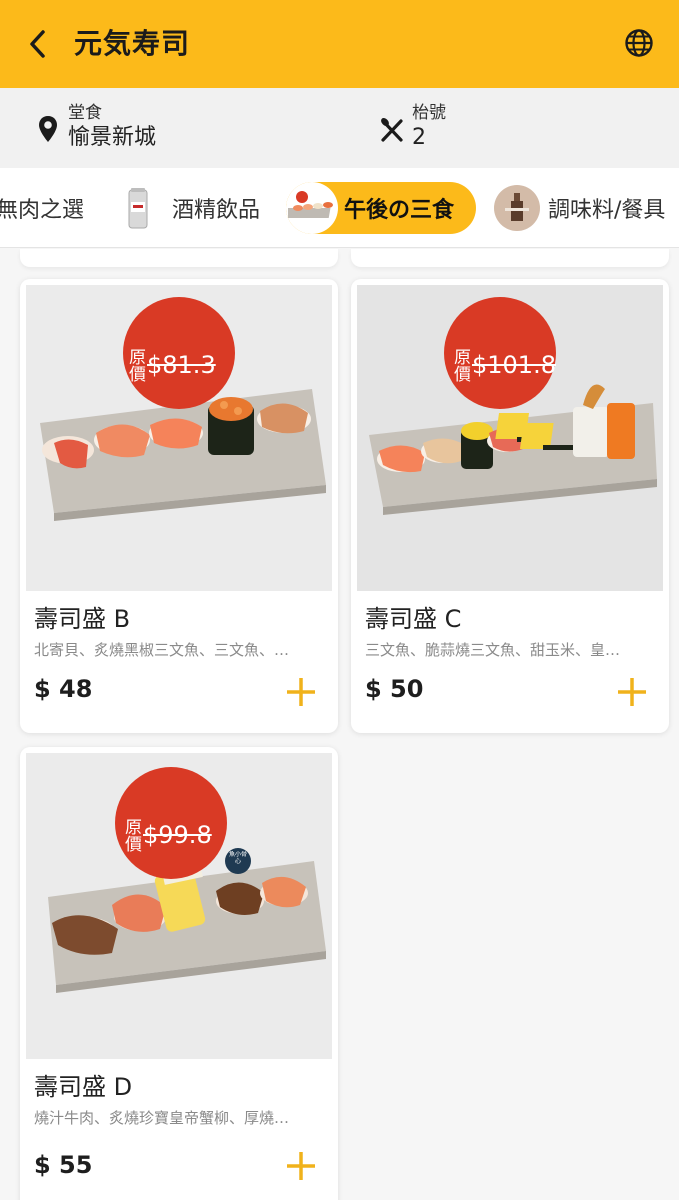 Image resolution: width=679 pixels, height=1200 pixels. I want to click on tab-condiments: 調味料/餐具, so click(579, 208).